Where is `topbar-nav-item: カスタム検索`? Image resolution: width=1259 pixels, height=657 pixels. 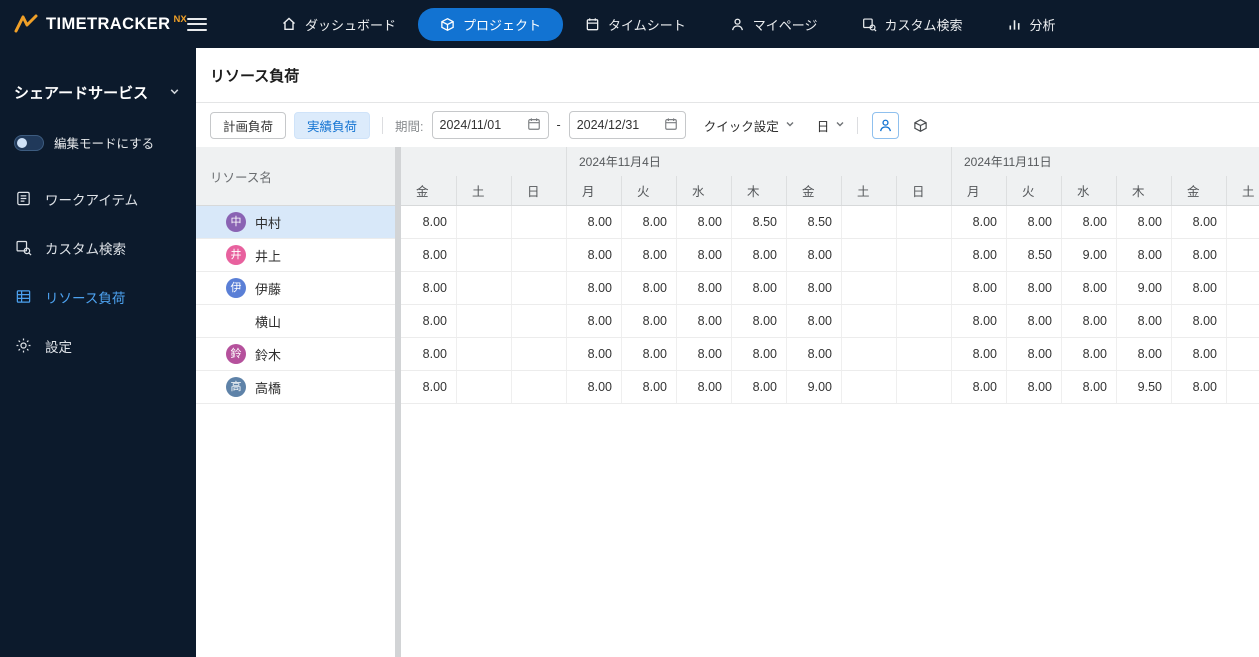
topbar-nav-item: カスタム検索 is located at coordinates (912, 24).